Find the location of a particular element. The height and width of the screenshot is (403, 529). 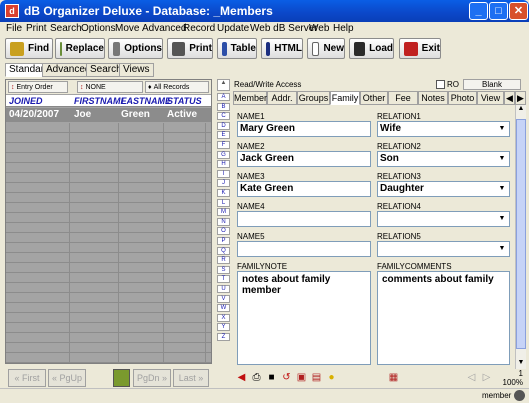

prev-record-icon: ◁ is located at coordinates (471, 377).